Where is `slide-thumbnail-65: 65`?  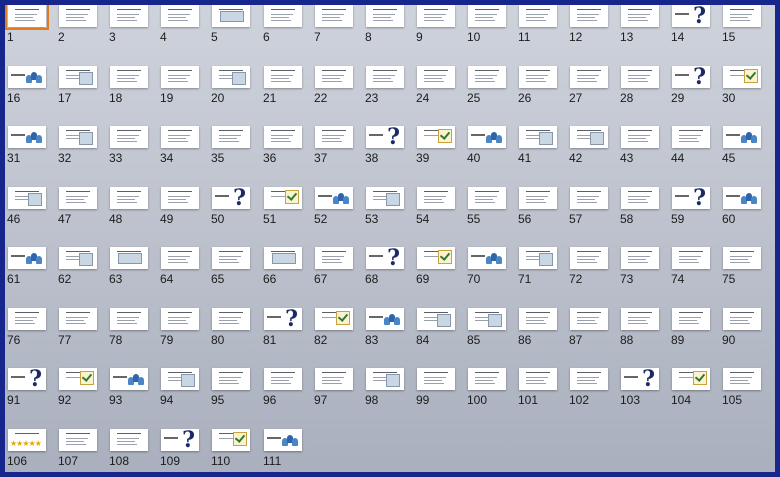
slide-thumbnail-65: 65 is located at coordinates (234, 266).